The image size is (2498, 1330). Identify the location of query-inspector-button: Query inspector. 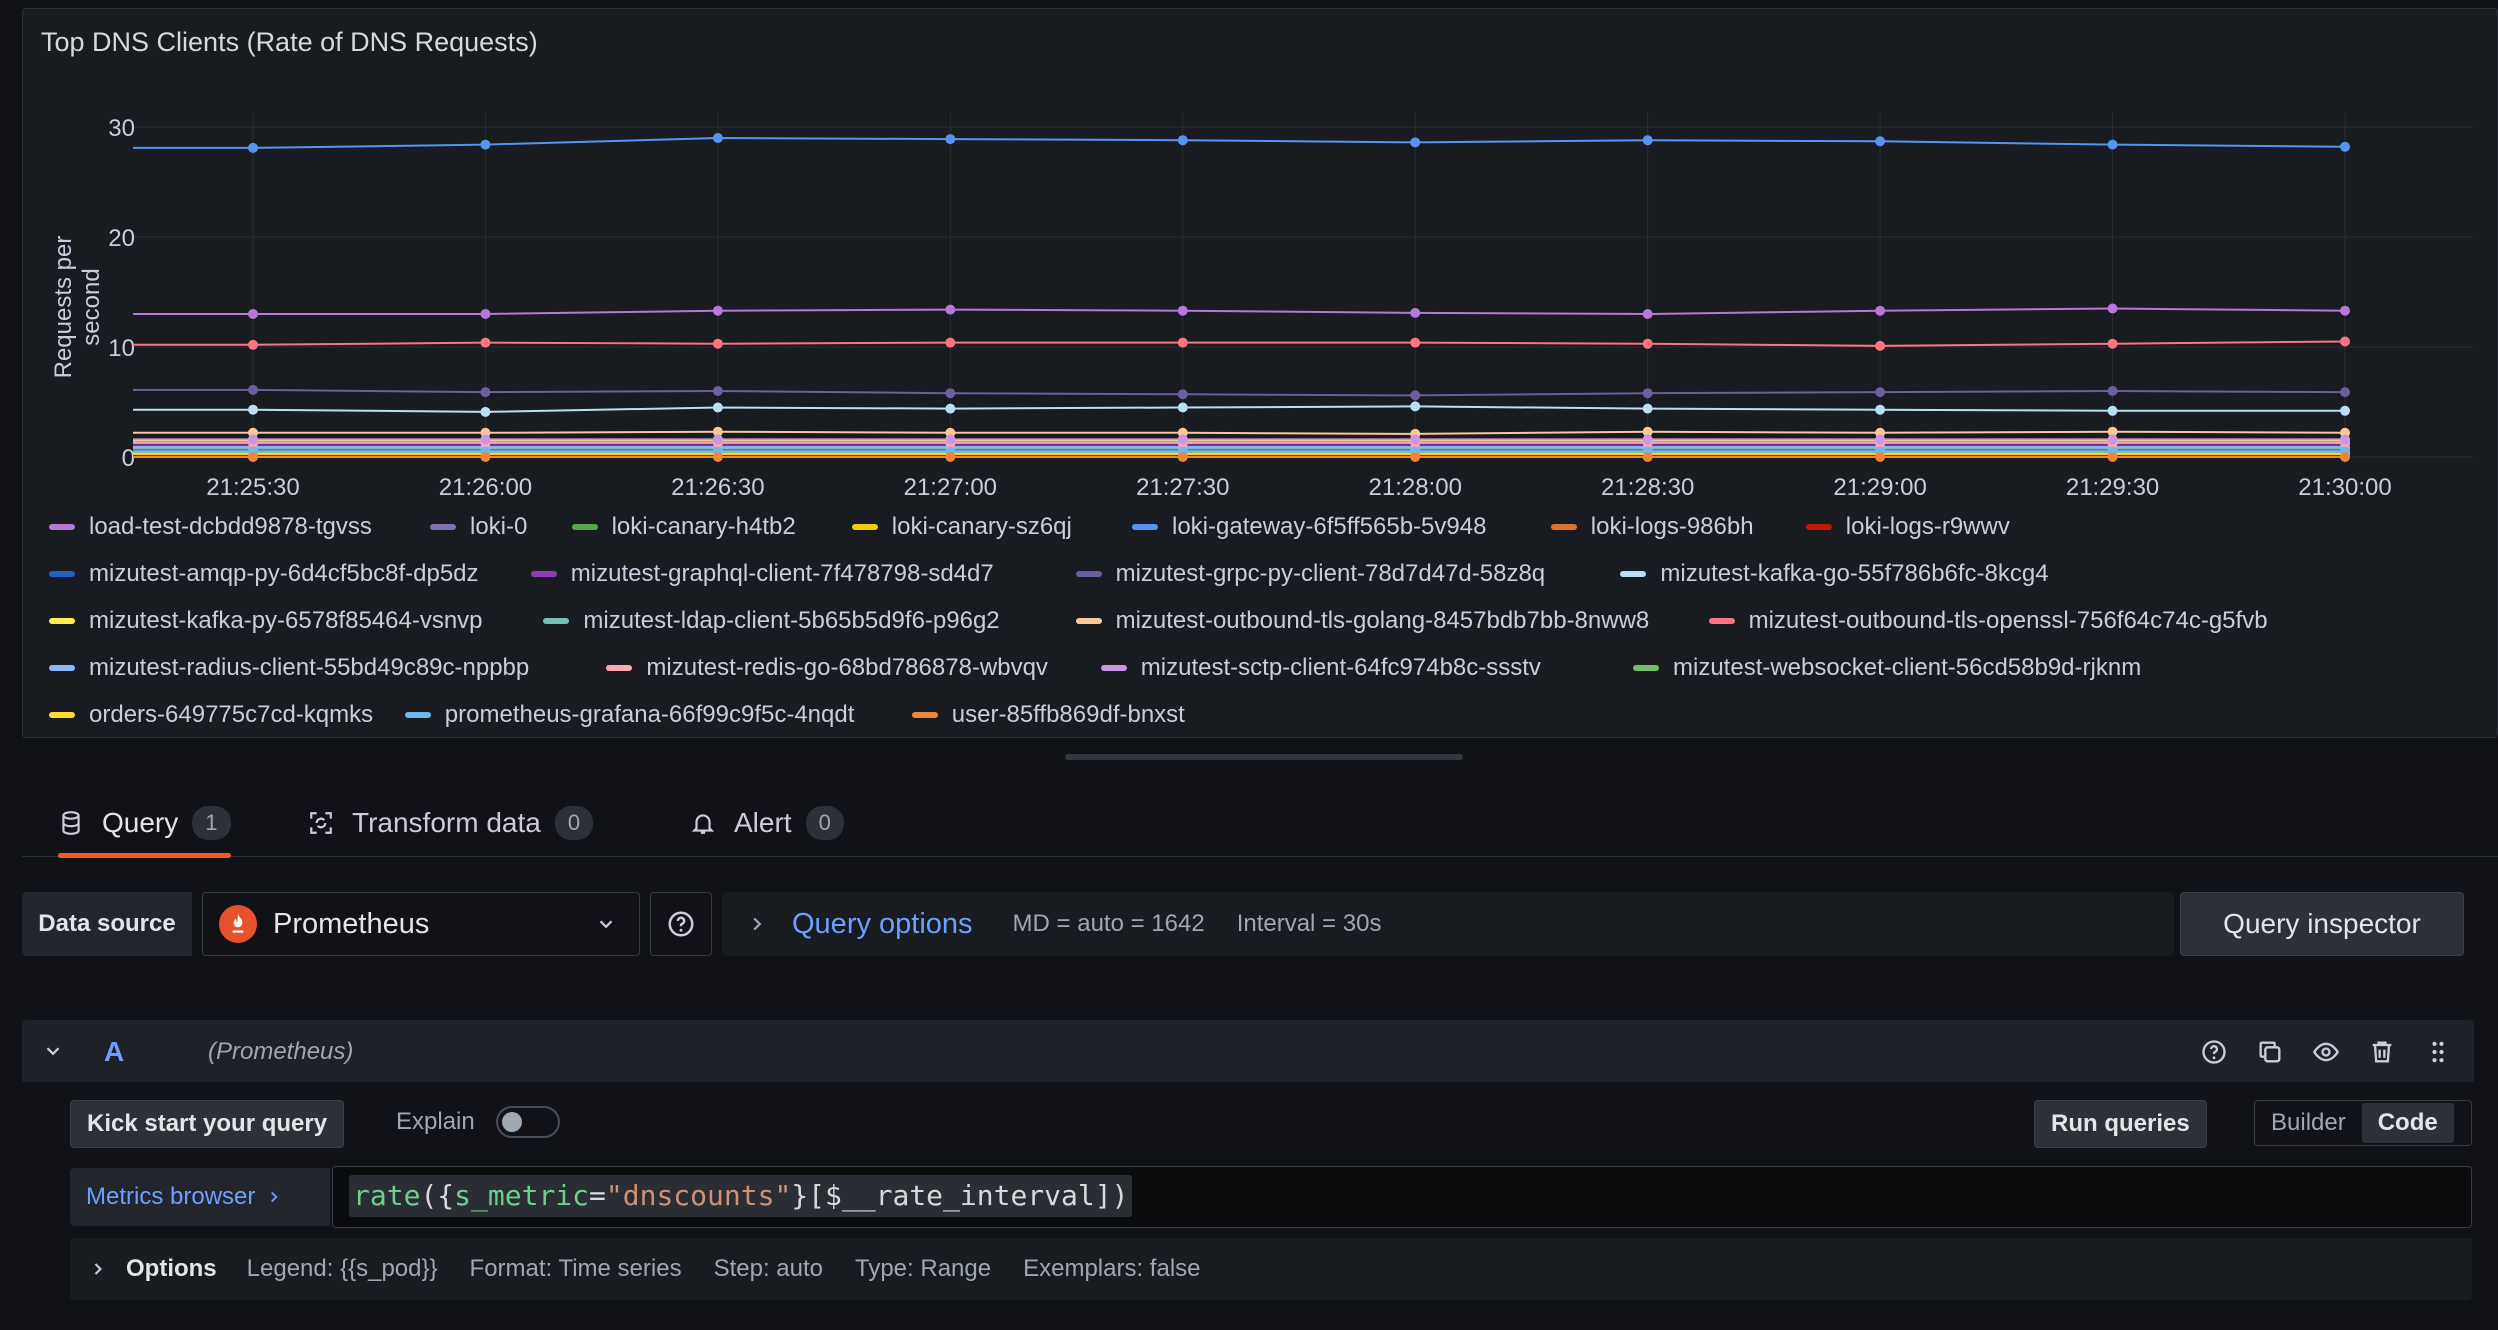
(2322, 924).